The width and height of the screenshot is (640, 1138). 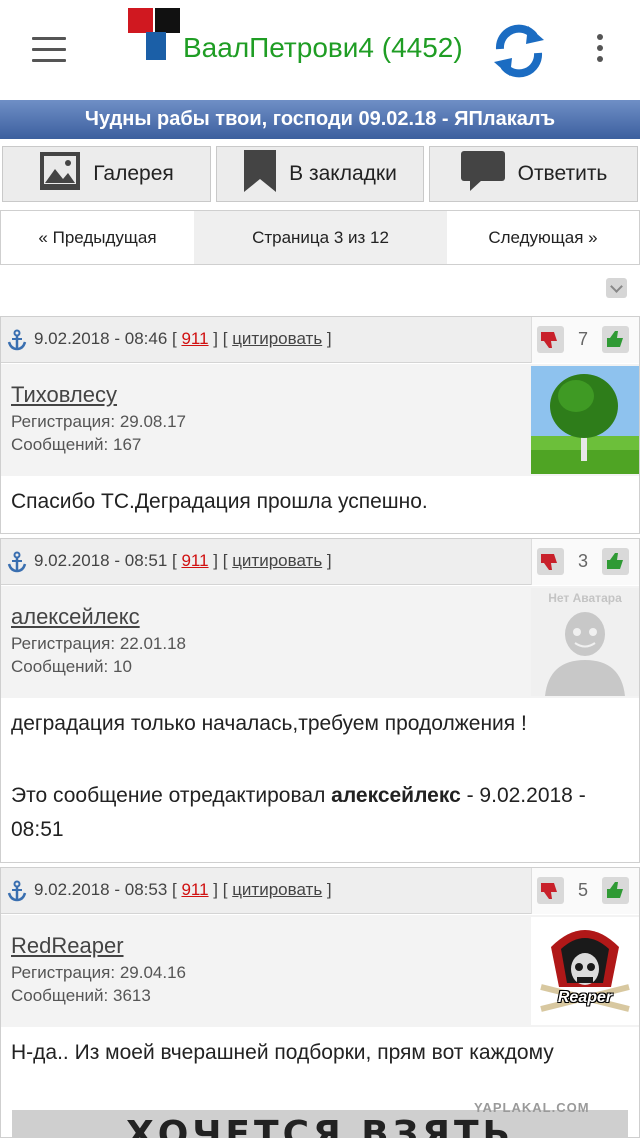 I want to click on current-page: Страница 3 из 12, so click(x=320, y=237).